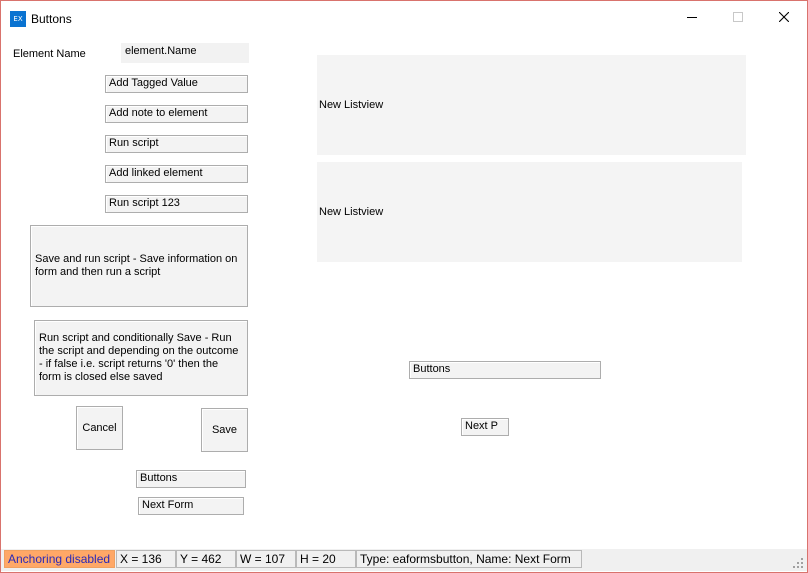 Image resolution: width=808 pixels, height=573 pixels. Describe the element at coordinates (266, 559) in the screenshot. I see `width-status: W = 107` at that location.